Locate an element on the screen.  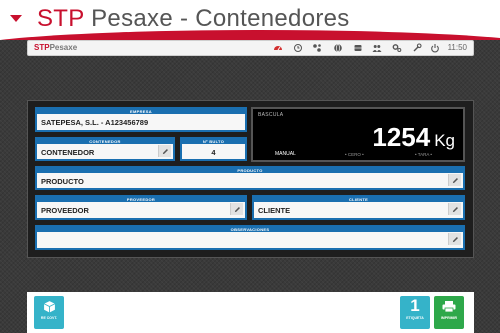
proveedor-edit-button is located at coordinates (236, 209).